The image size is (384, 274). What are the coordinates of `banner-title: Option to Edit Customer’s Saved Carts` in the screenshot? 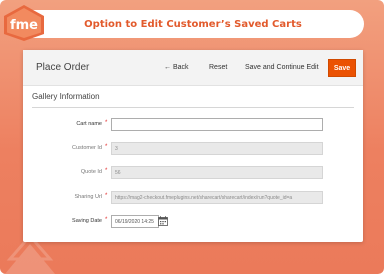 It's located at (193, 24).